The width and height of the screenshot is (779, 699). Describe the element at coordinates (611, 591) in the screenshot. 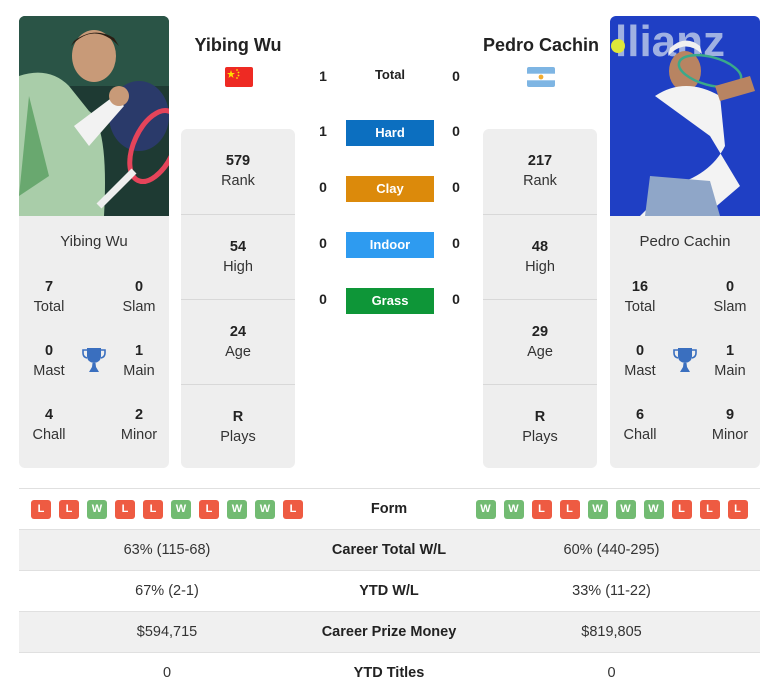

I see `stat-right: 33% (11-22)` at that location.